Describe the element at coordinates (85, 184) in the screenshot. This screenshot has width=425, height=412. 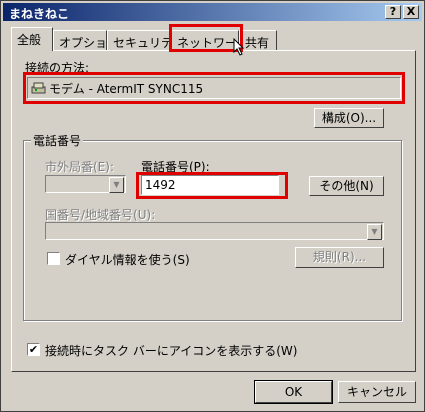
I see `area-code-dropdown: ▼` at that location.